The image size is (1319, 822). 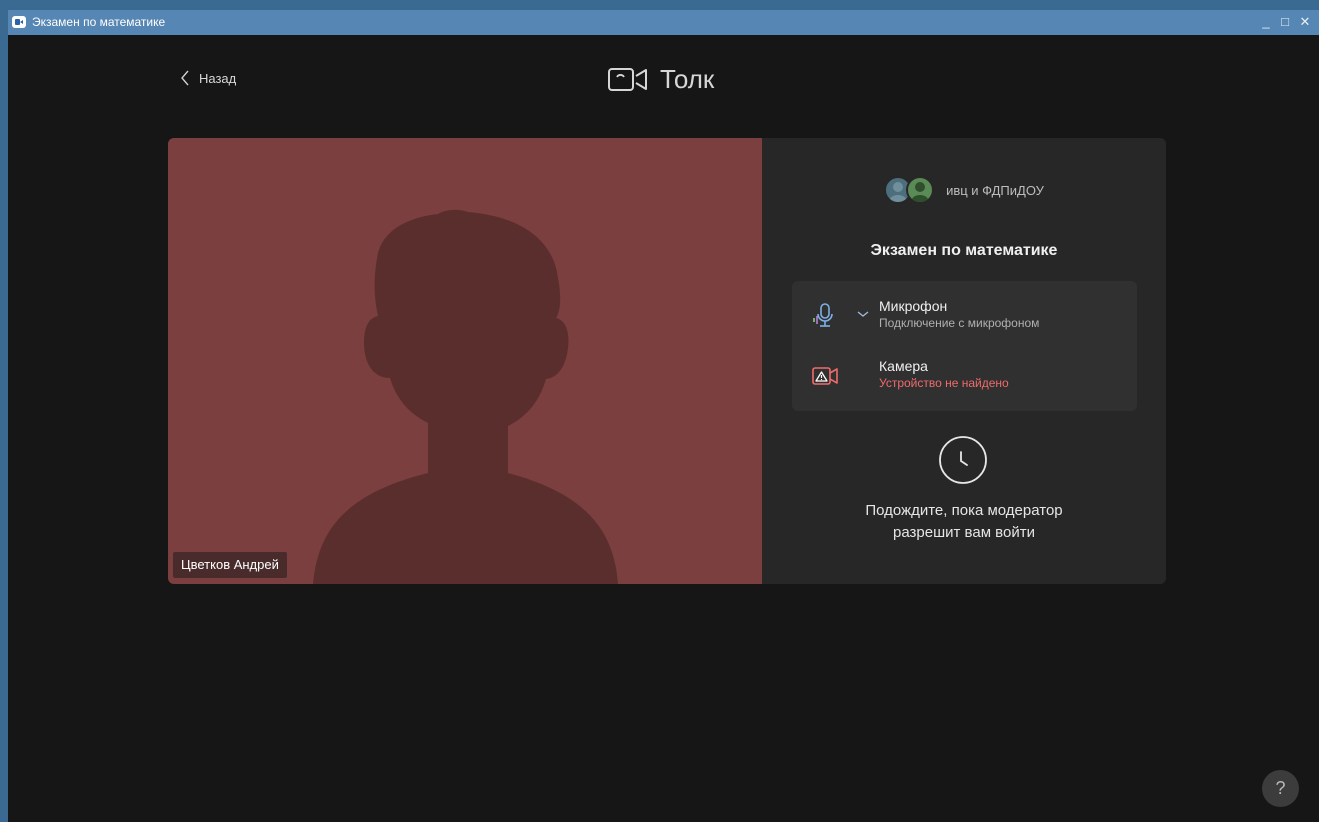 What do you see at coordinates (230, 565) in the screenshot?
I see `participant-name-tag: Цветков Андрей` at bounding box center [230, 565].